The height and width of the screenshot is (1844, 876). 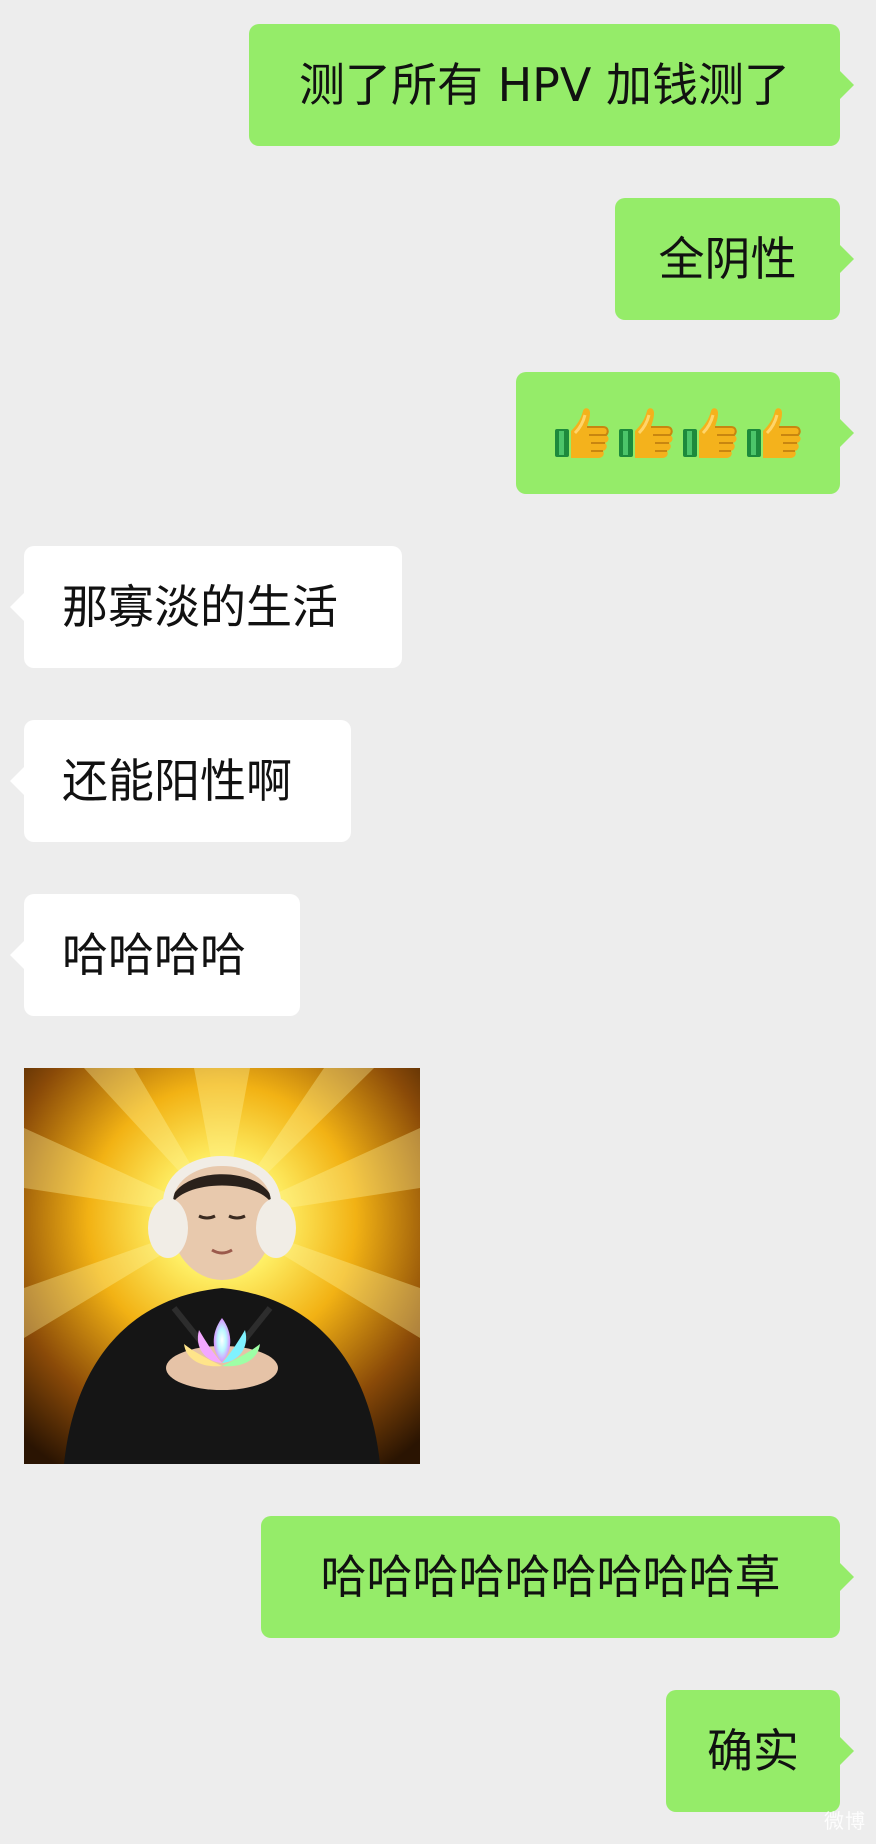 I want to click on outgoing-message: 全阴性, so click(x=734, y=259).